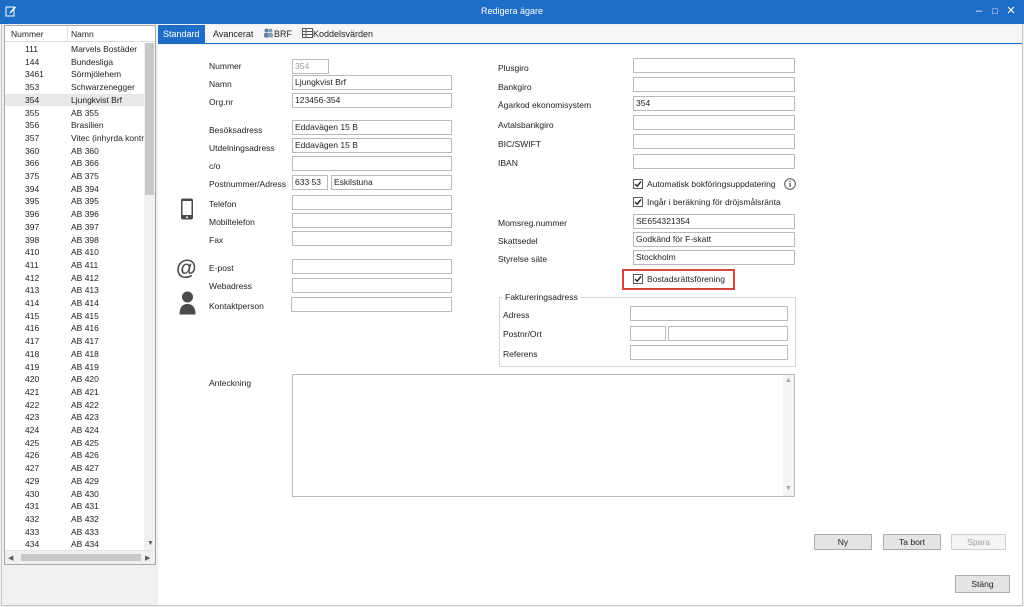 This screenshot has width=1024, height=607. What do you see at coordinates (74, 455) in the screenshot?
I see `list-item: 426 AB 426` at bounding box center [74, 455].